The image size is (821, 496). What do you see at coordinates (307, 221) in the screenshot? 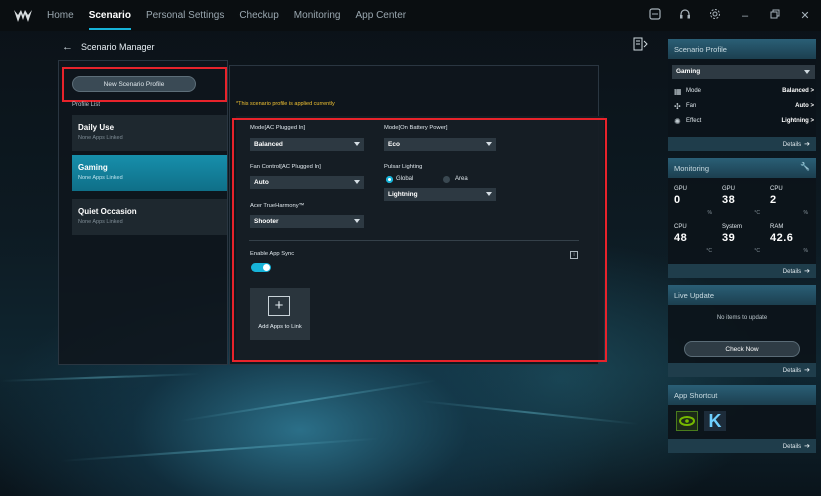
I see `trueharmony-select: Shooter` at bounding box center [307, 221].